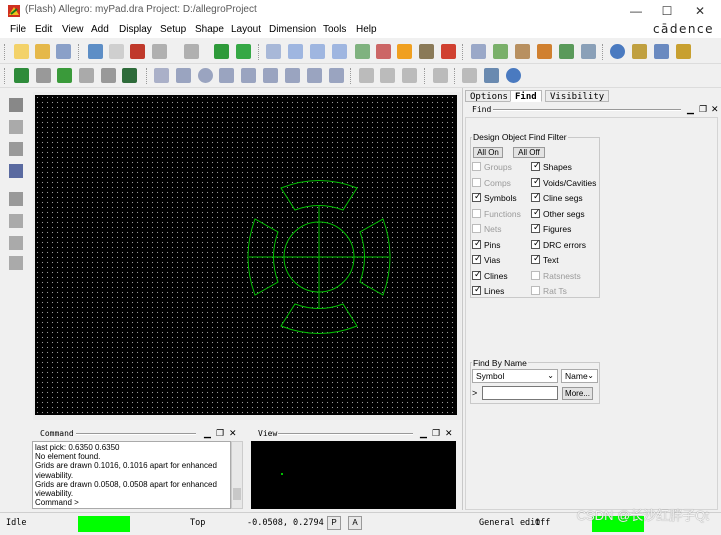 This screenshot has width=721, height=535. I want to click on help-icon, so click(513, 75).